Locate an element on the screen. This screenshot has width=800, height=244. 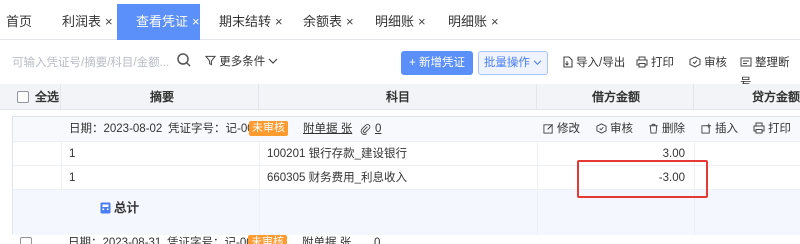
voucher-checkbox is located at coordinates (26, 240).